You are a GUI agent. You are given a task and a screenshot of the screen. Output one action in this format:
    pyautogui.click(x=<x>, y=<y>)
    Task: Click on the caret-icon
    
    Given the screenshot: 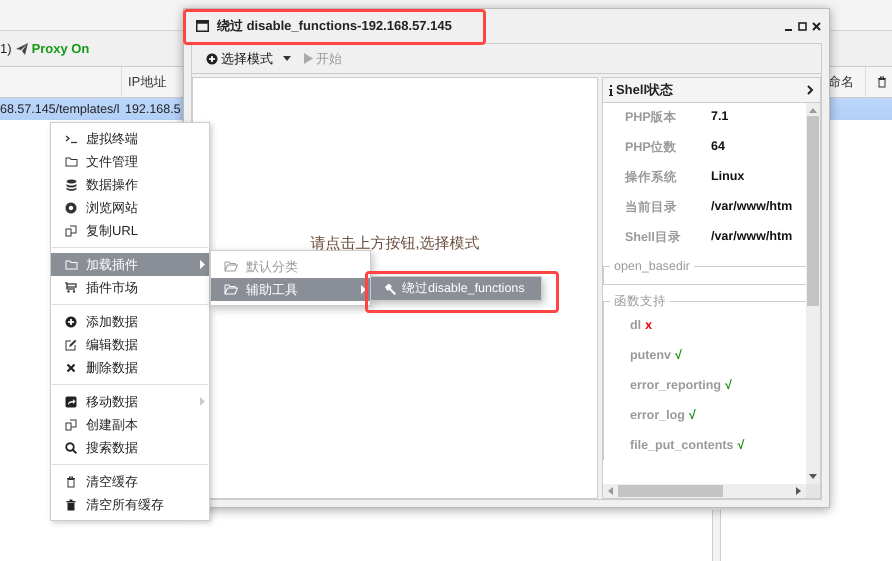 What is the action you would take?
    pyautogui.click(x=287, y=59)
    